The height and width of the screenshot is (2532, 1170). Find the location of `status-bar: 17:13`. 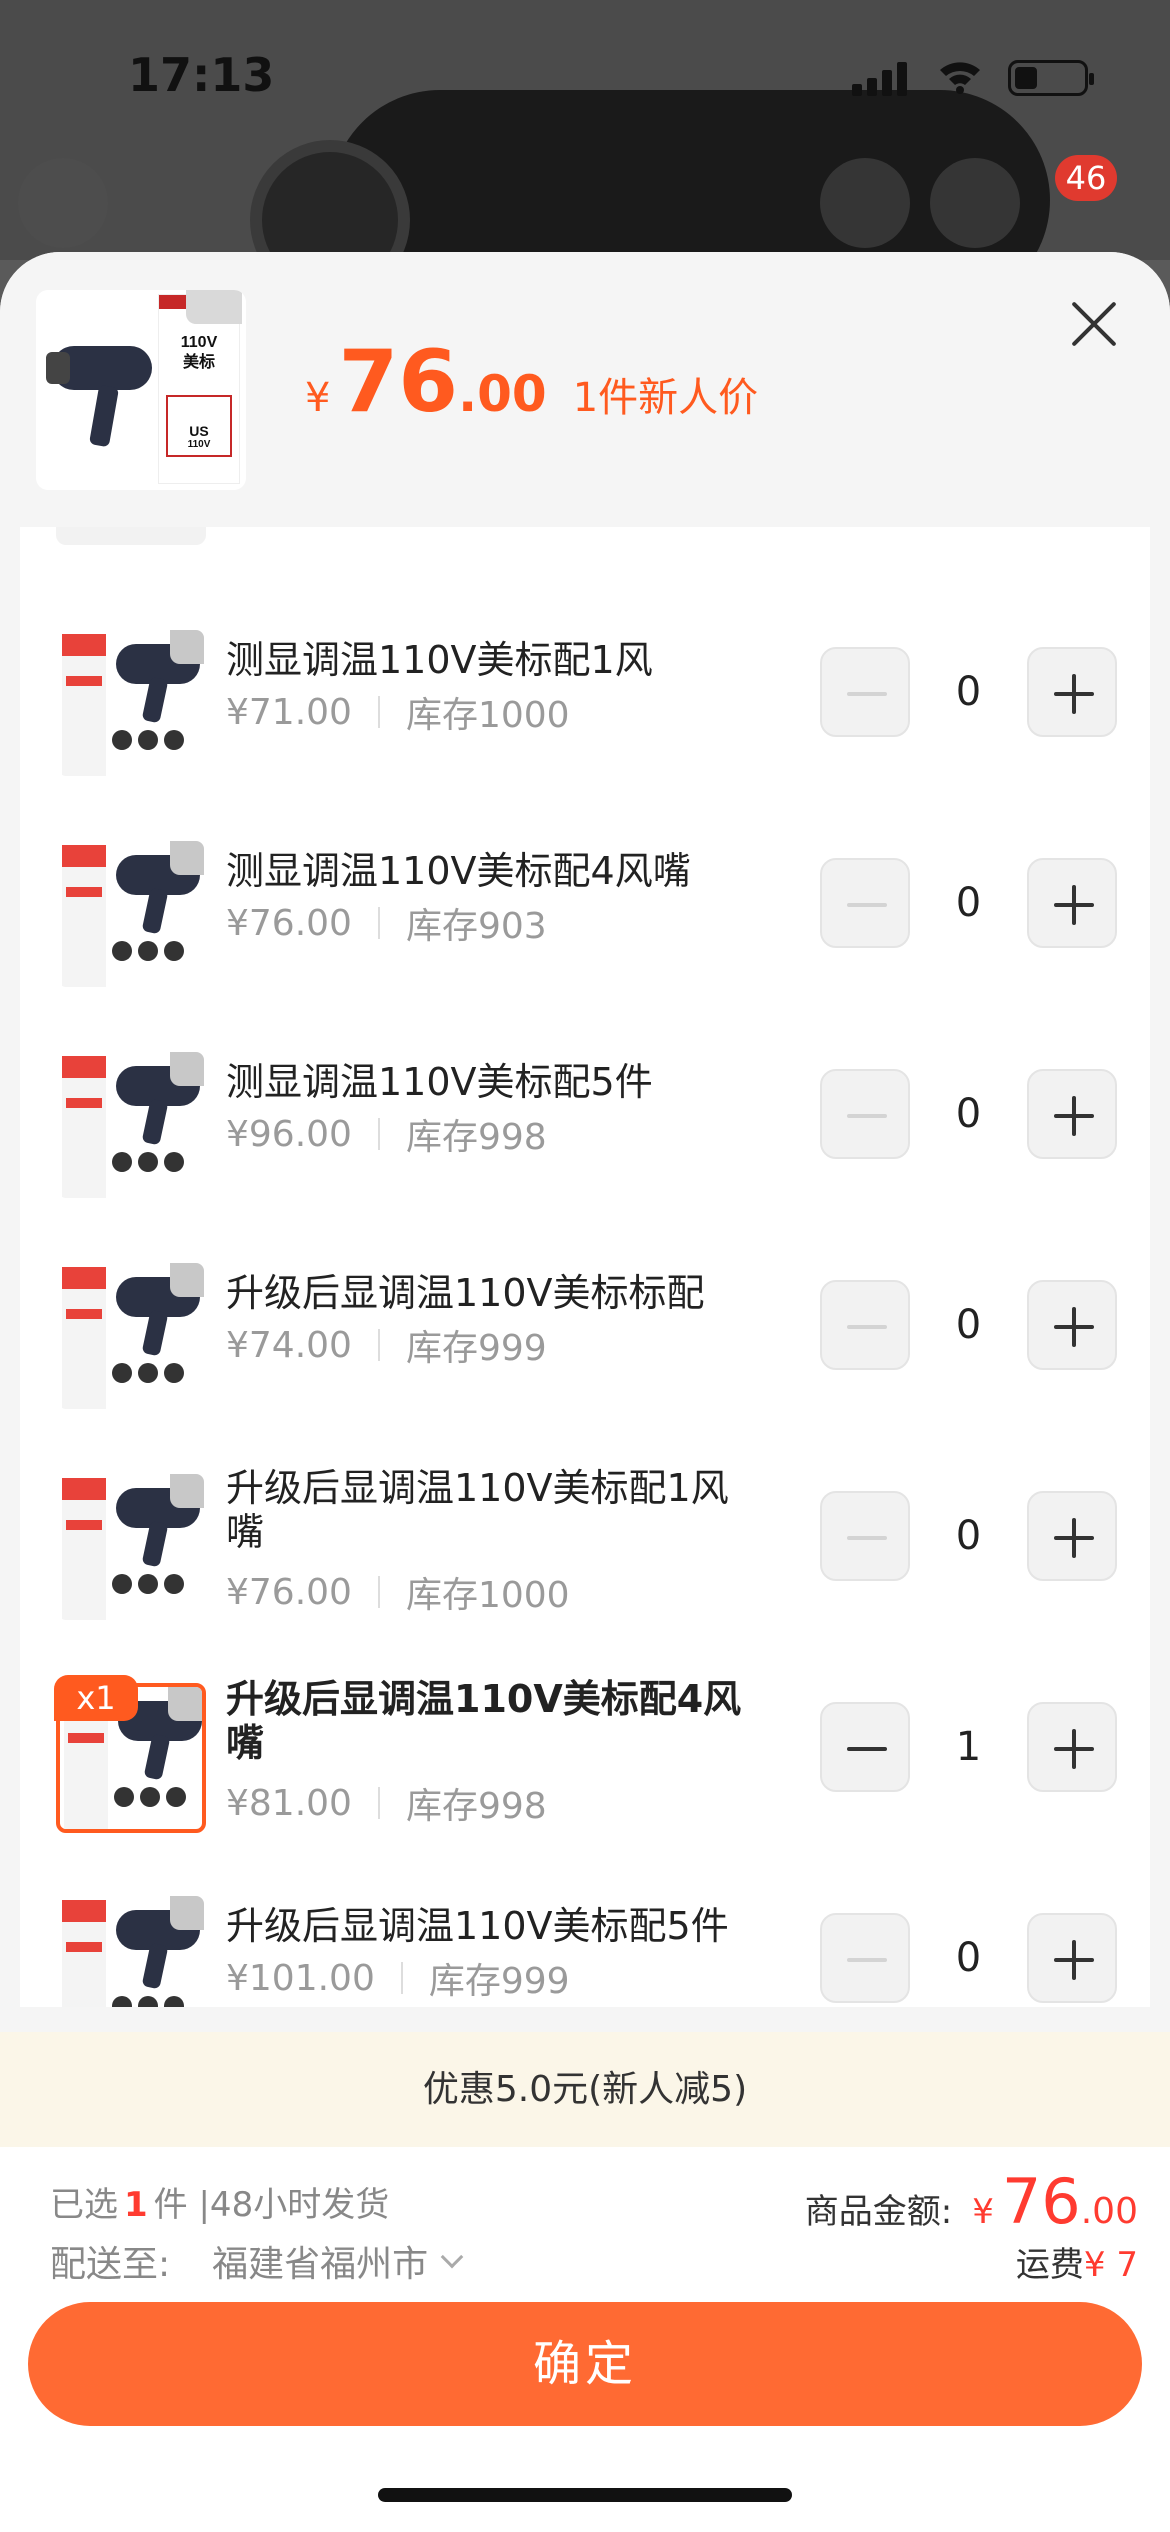

status-bar: 17:13 is located at coordinates (585, 75).